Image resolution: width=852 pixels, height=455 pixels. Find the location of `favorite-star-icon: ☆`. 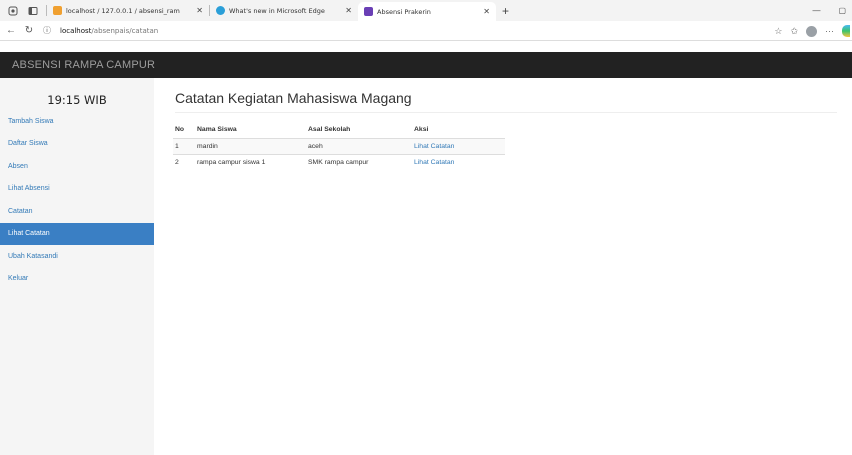

favorite-star-icon: ☆ is located at coordinates (778, 31).